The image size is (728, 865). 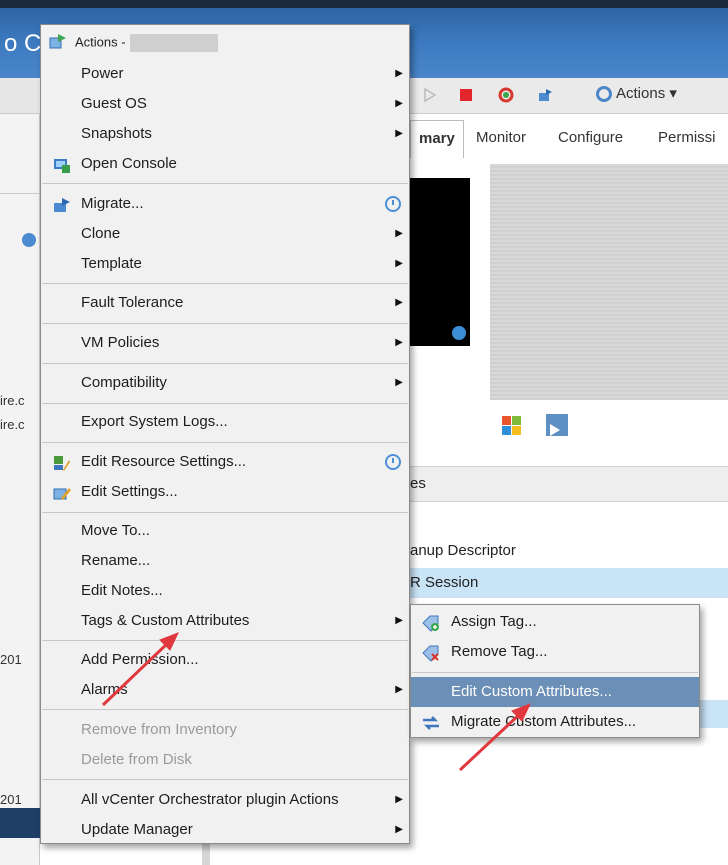 What do you see at coordinates (569, 551) in the screenshot?
I see `list-item: anup Descriptor` at bounding box center [569, 551].